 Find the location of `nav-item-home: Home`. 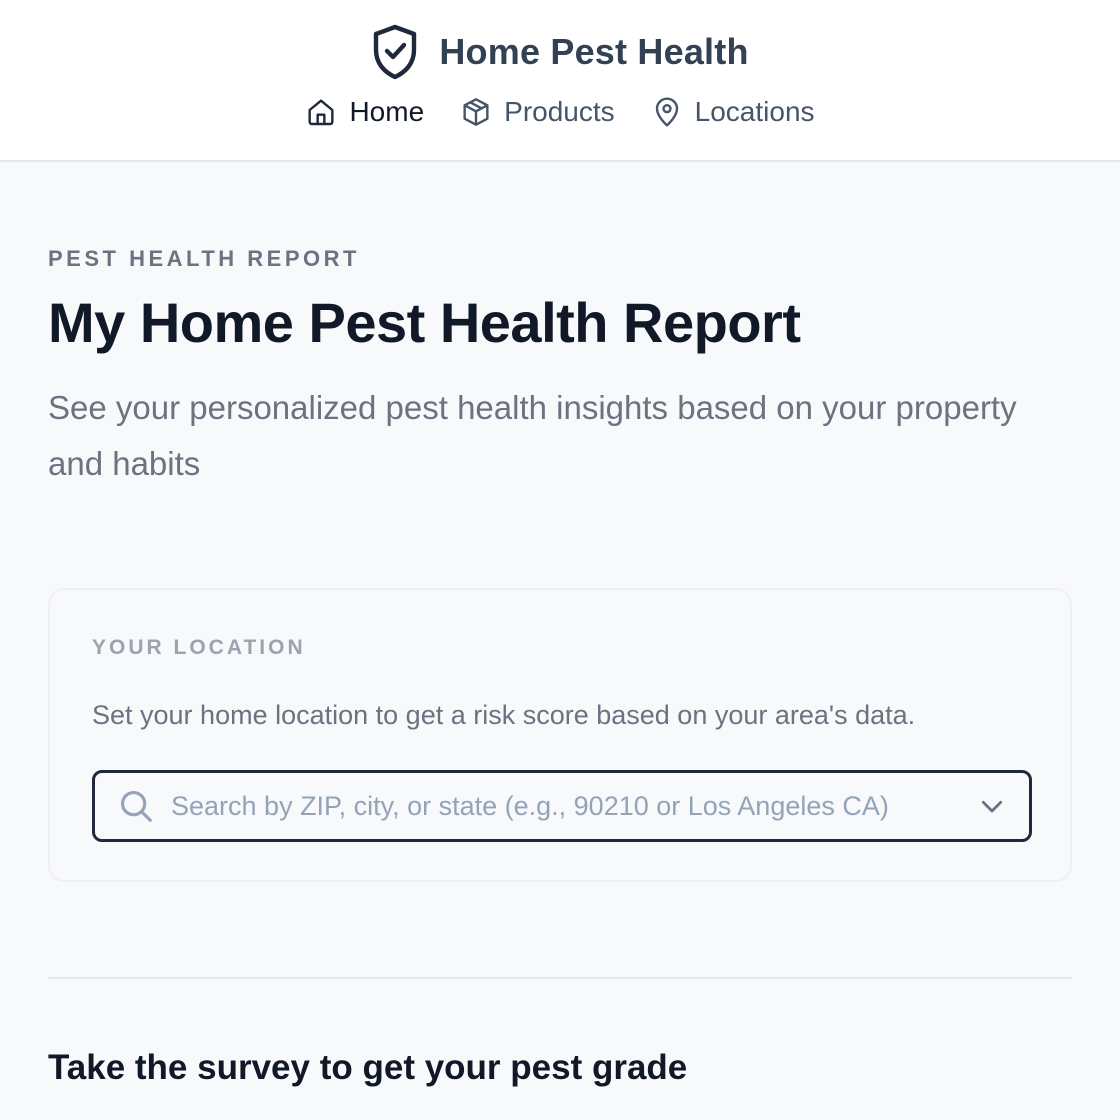

nav-item-home: Home is located at coordinates (364, 112).